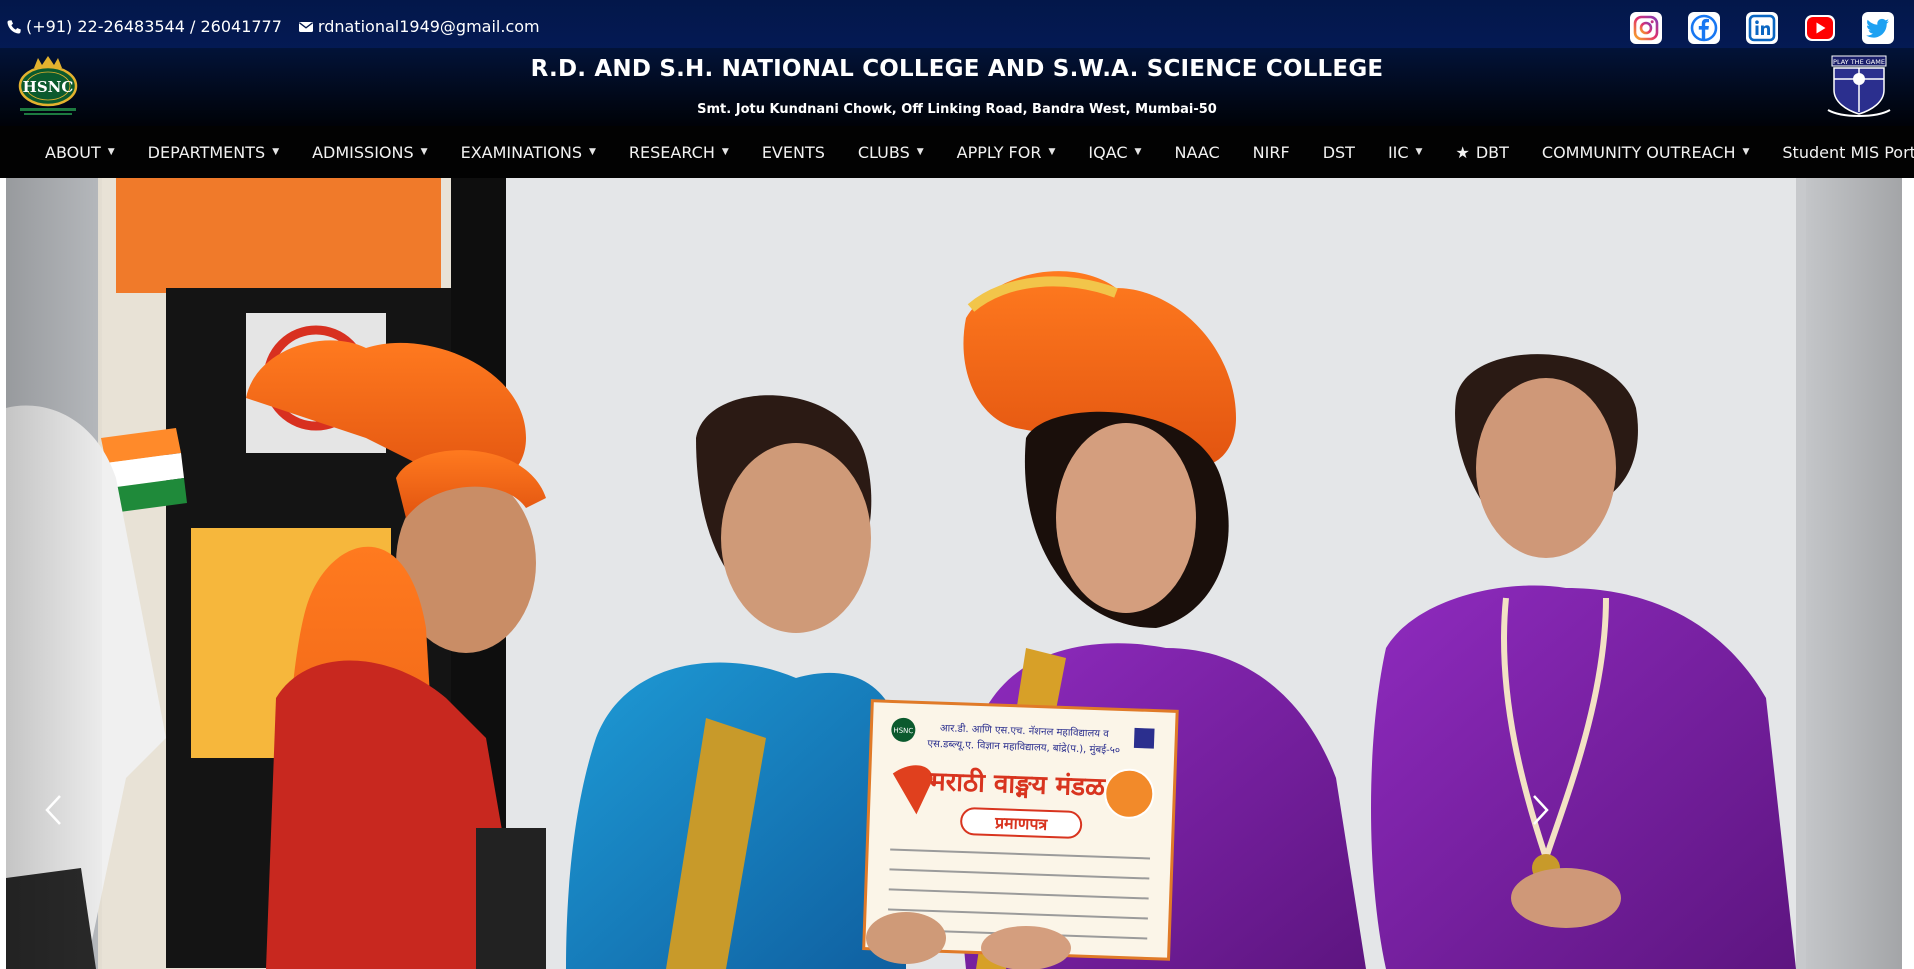 The width and height of the screenshot is (1914, 969). I want to click on nav-item-about: ABOUT ▼, so click(80, 152).